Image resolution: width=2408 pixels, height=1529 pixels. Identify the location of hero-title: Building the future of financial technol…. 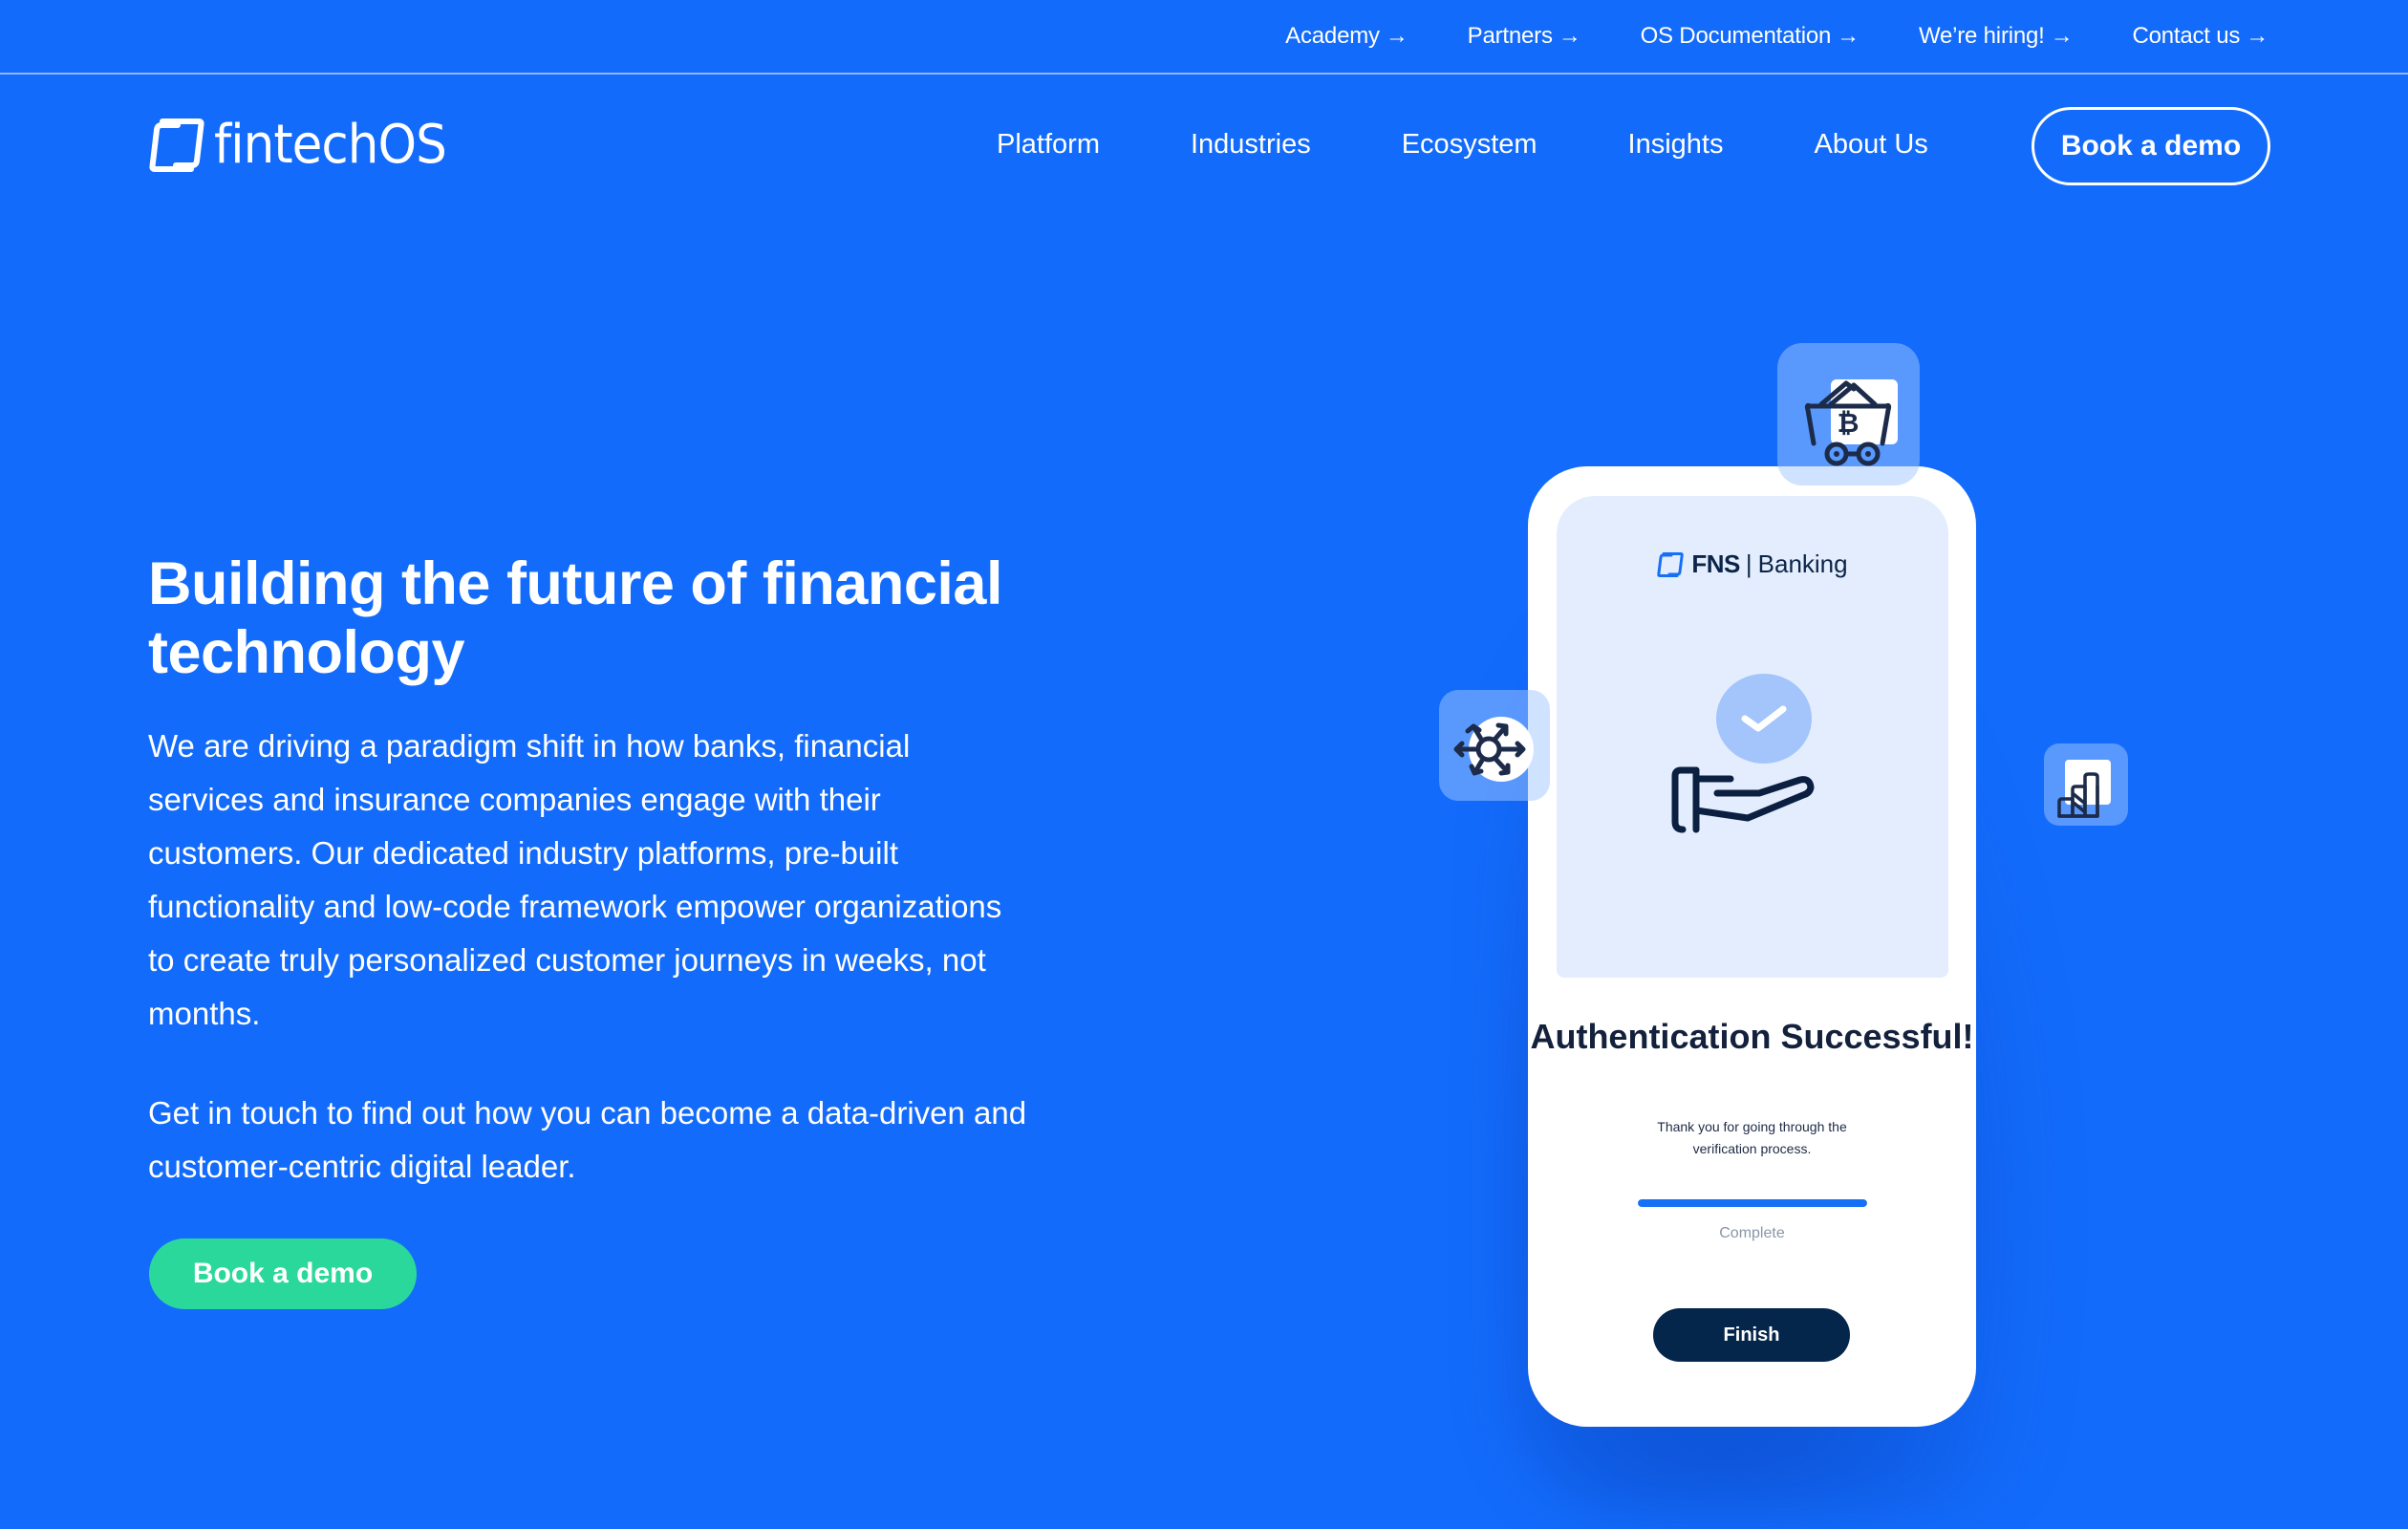
(575, 618).